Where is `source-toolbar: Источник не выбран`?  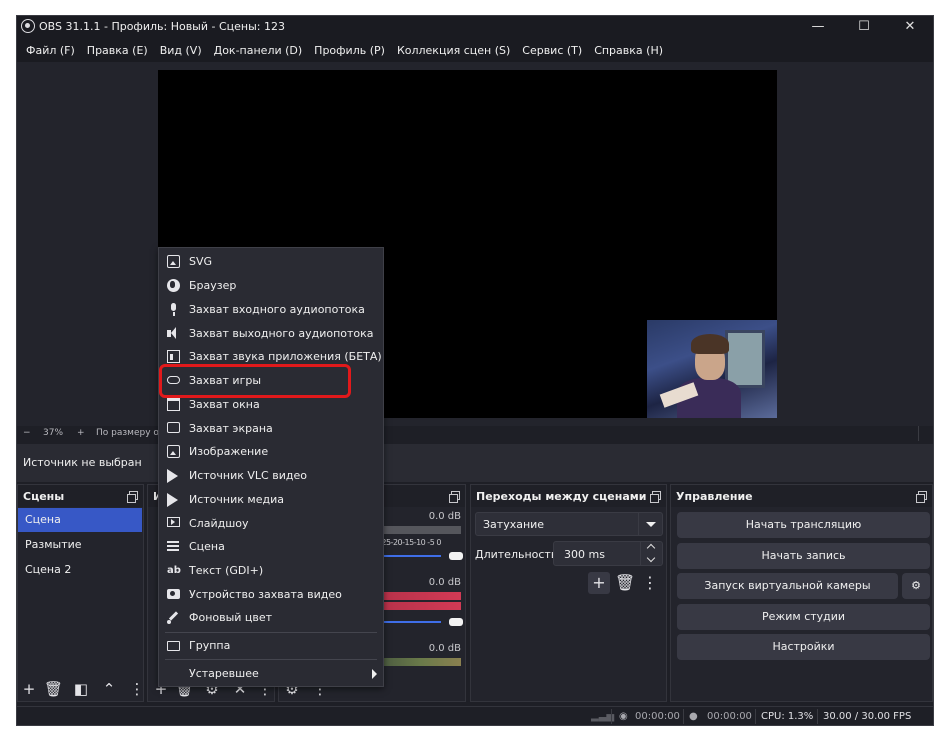 source-toolbar: Источник не выбран is located at coordinates (475, 463).